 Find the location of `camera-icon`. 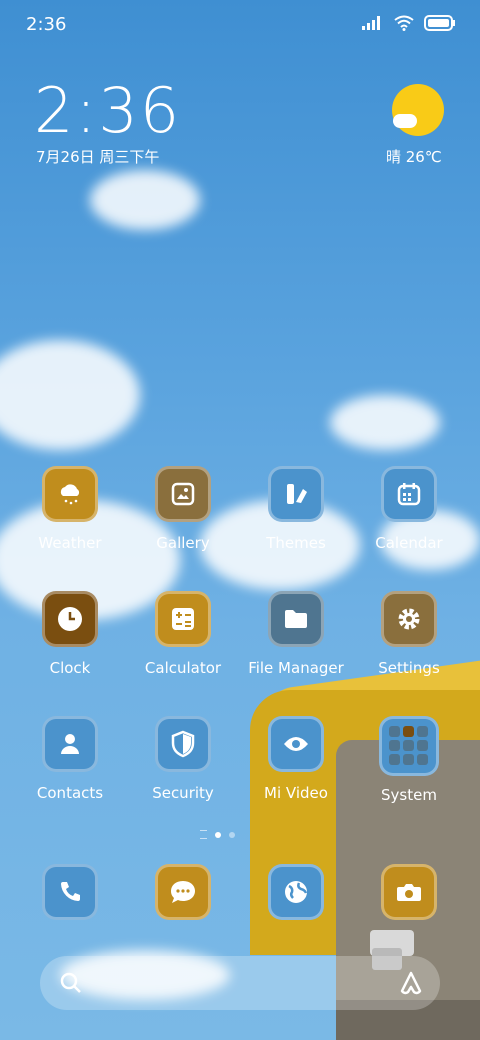

camera-icon is located at coordinates (409, 892).